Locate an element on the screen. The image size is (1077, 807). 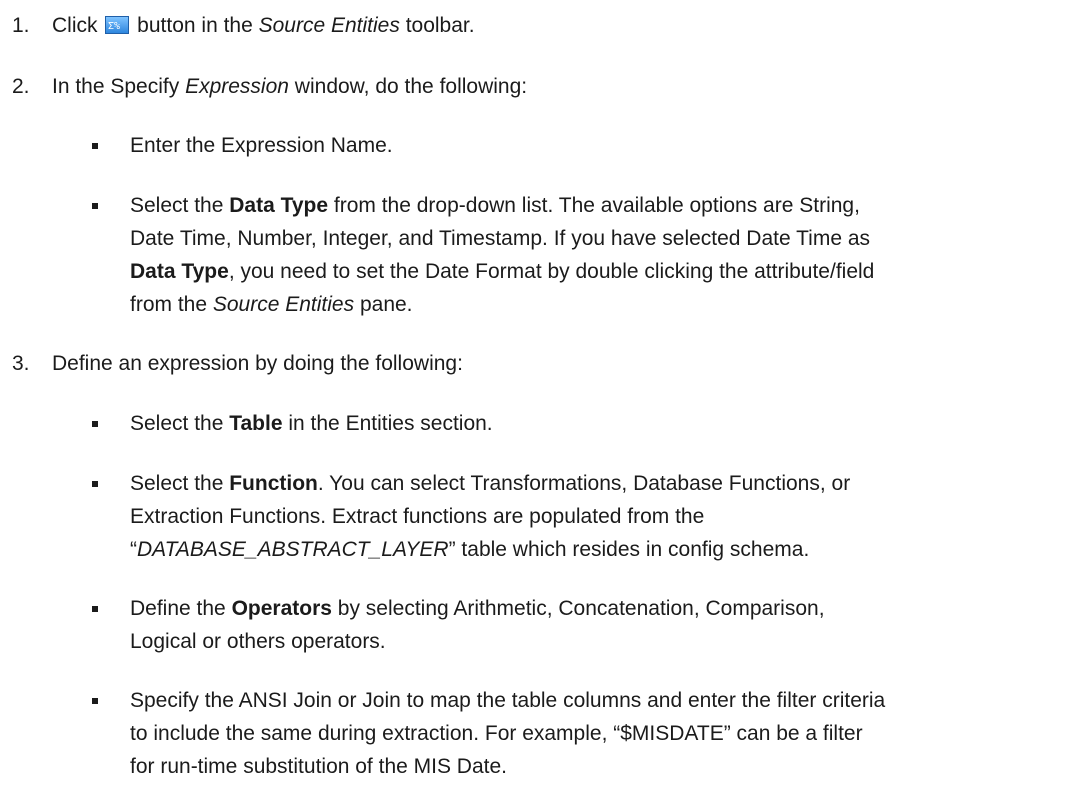
bold-run: Table is located at coordinates (256, 423).